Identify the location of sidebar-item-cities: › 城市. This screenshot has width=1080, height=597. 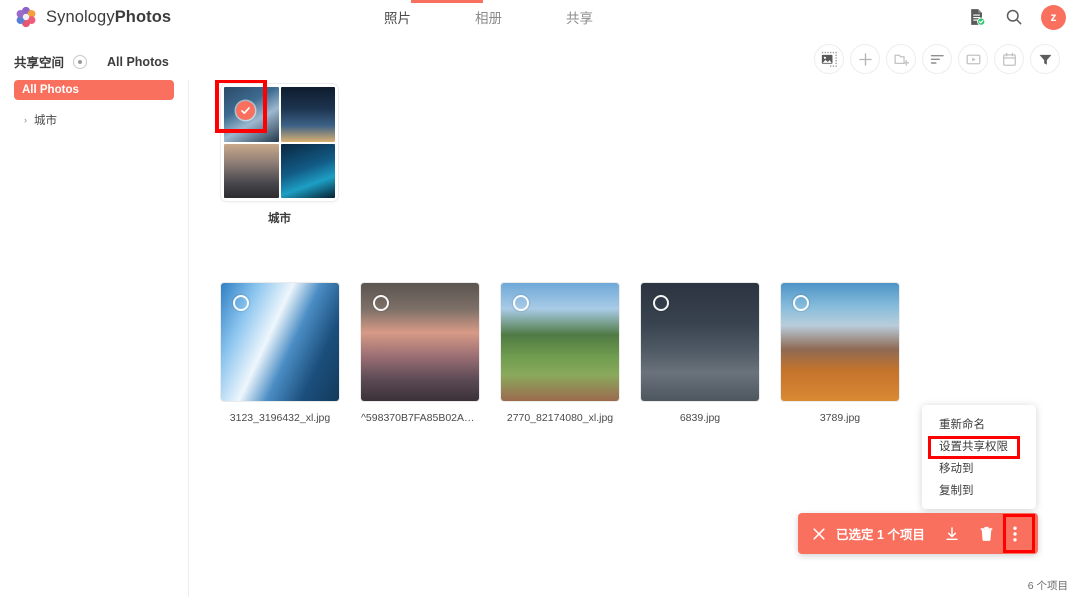
(94, 120).